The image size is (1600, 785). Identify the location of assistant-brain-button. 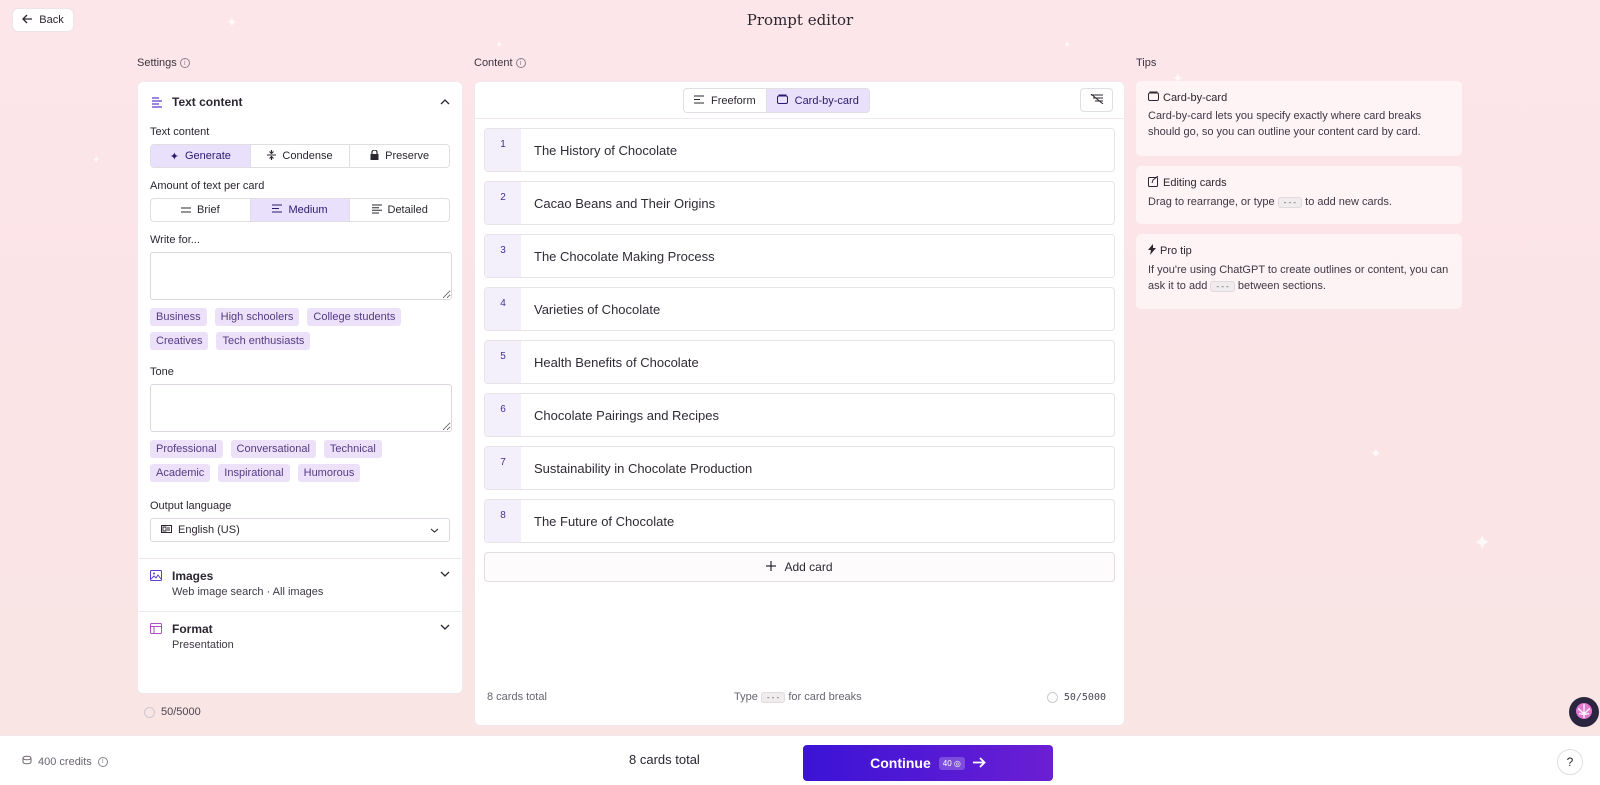
(1584, 712).